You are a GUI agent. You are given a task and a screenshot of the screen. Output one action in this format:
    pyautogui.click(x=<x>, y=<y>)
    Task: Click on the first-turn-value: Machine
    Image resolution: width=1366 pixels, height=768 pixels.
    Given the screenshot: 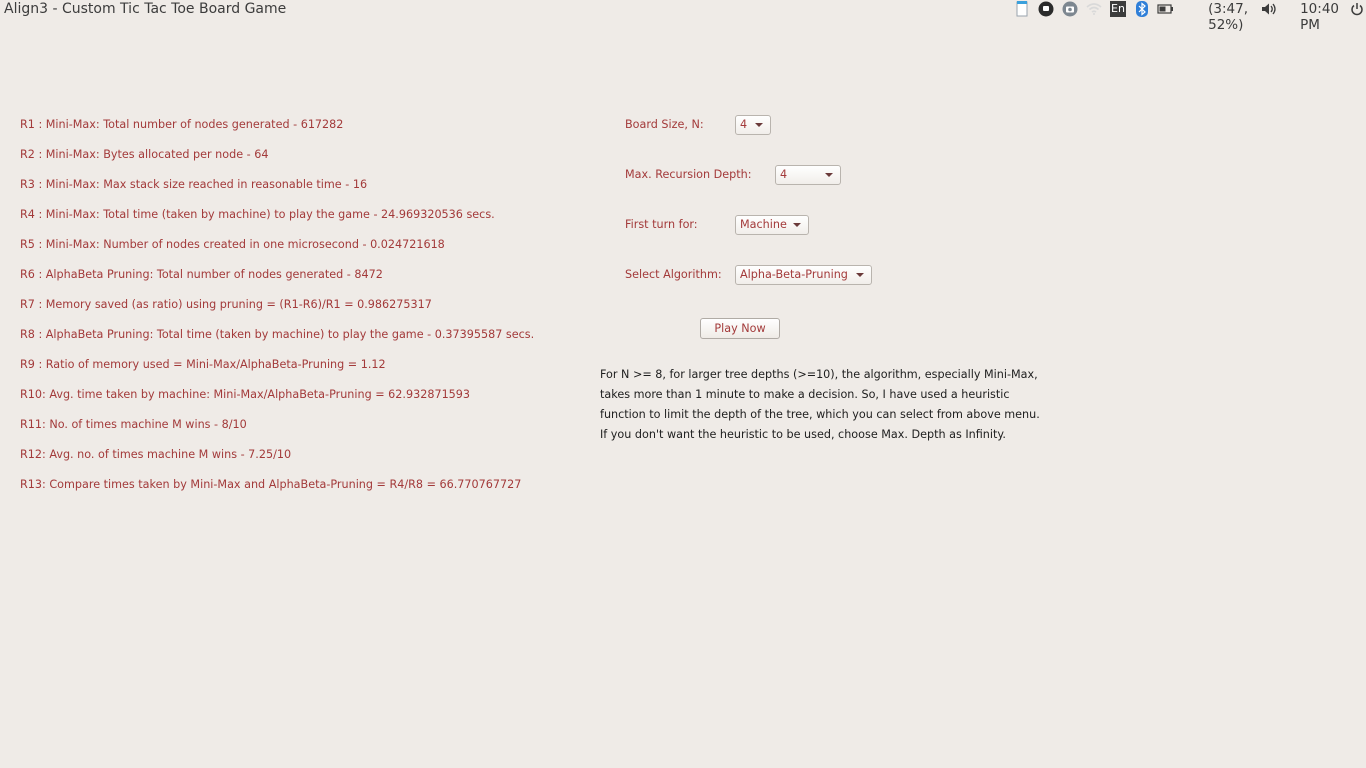 What is the action you would take?
    pyautogui.click(x=763, y=224)
    